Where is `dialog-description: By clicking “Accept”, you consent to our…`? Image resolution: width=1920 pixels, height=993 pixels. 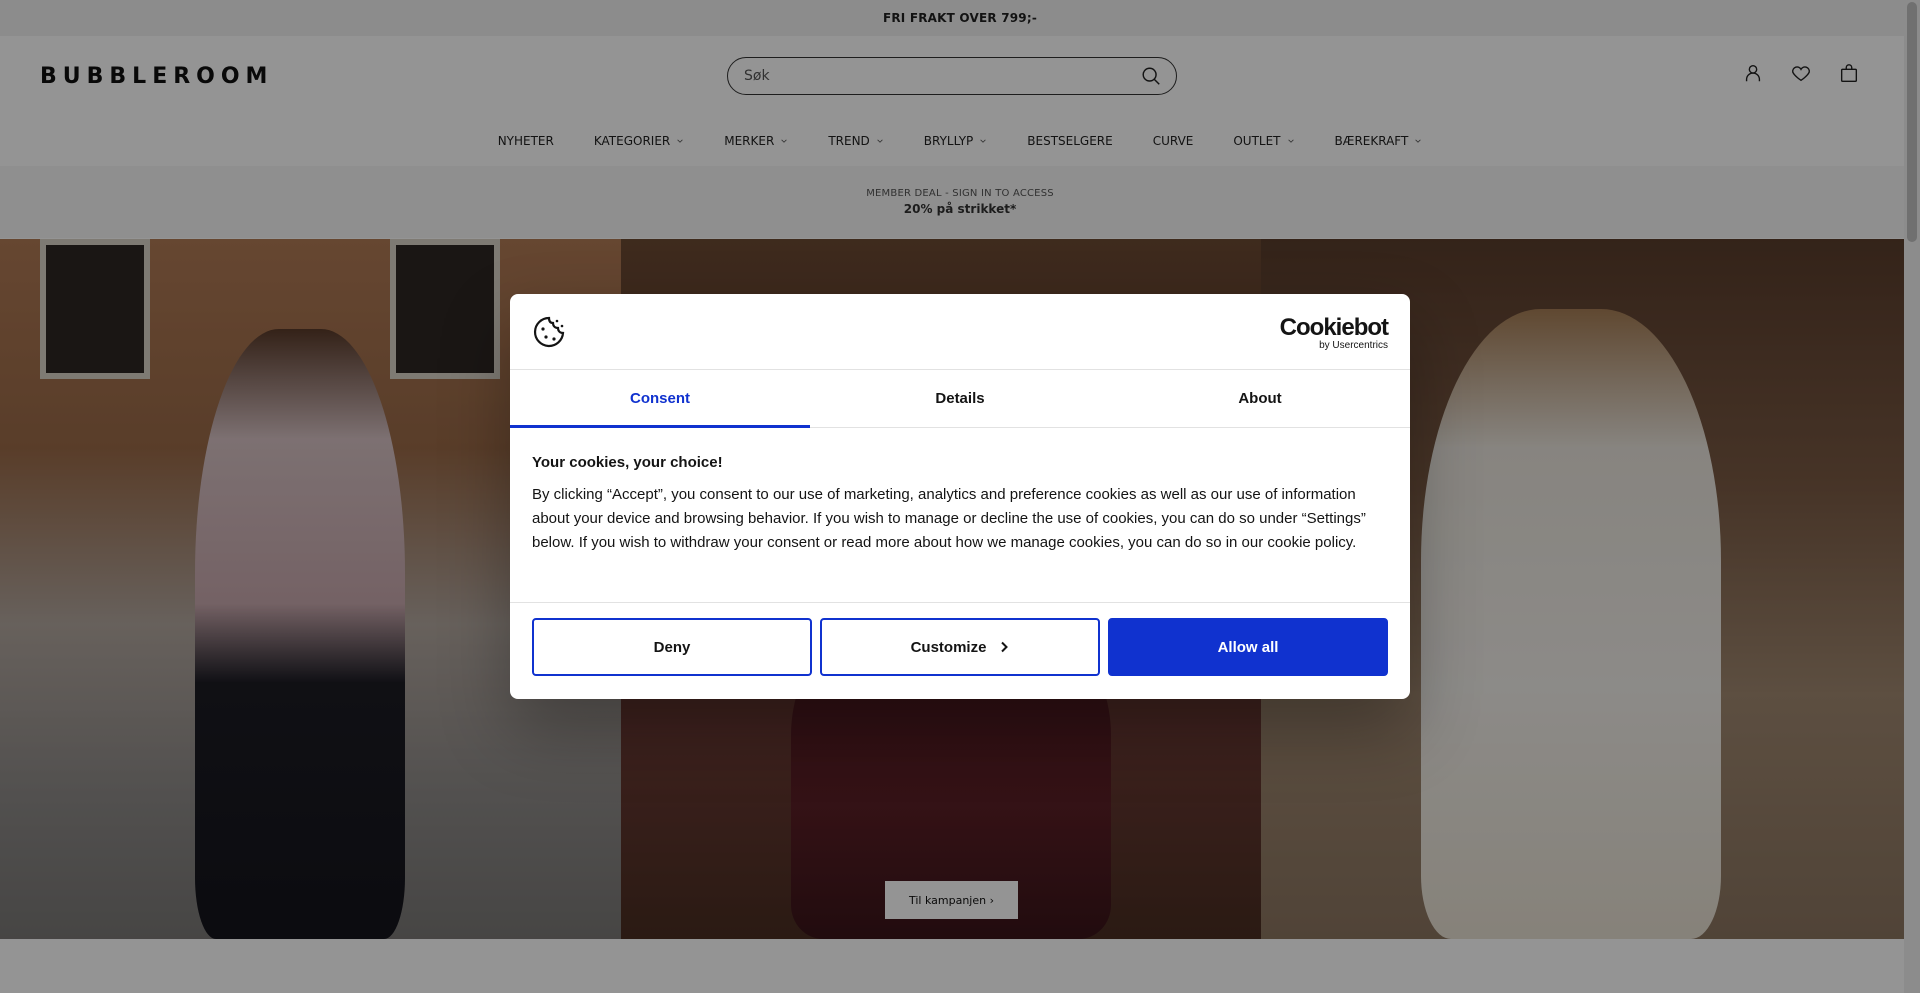 dialog-description: By clicking “Accept”, you consent to our… is located at coordinates (949, 518).